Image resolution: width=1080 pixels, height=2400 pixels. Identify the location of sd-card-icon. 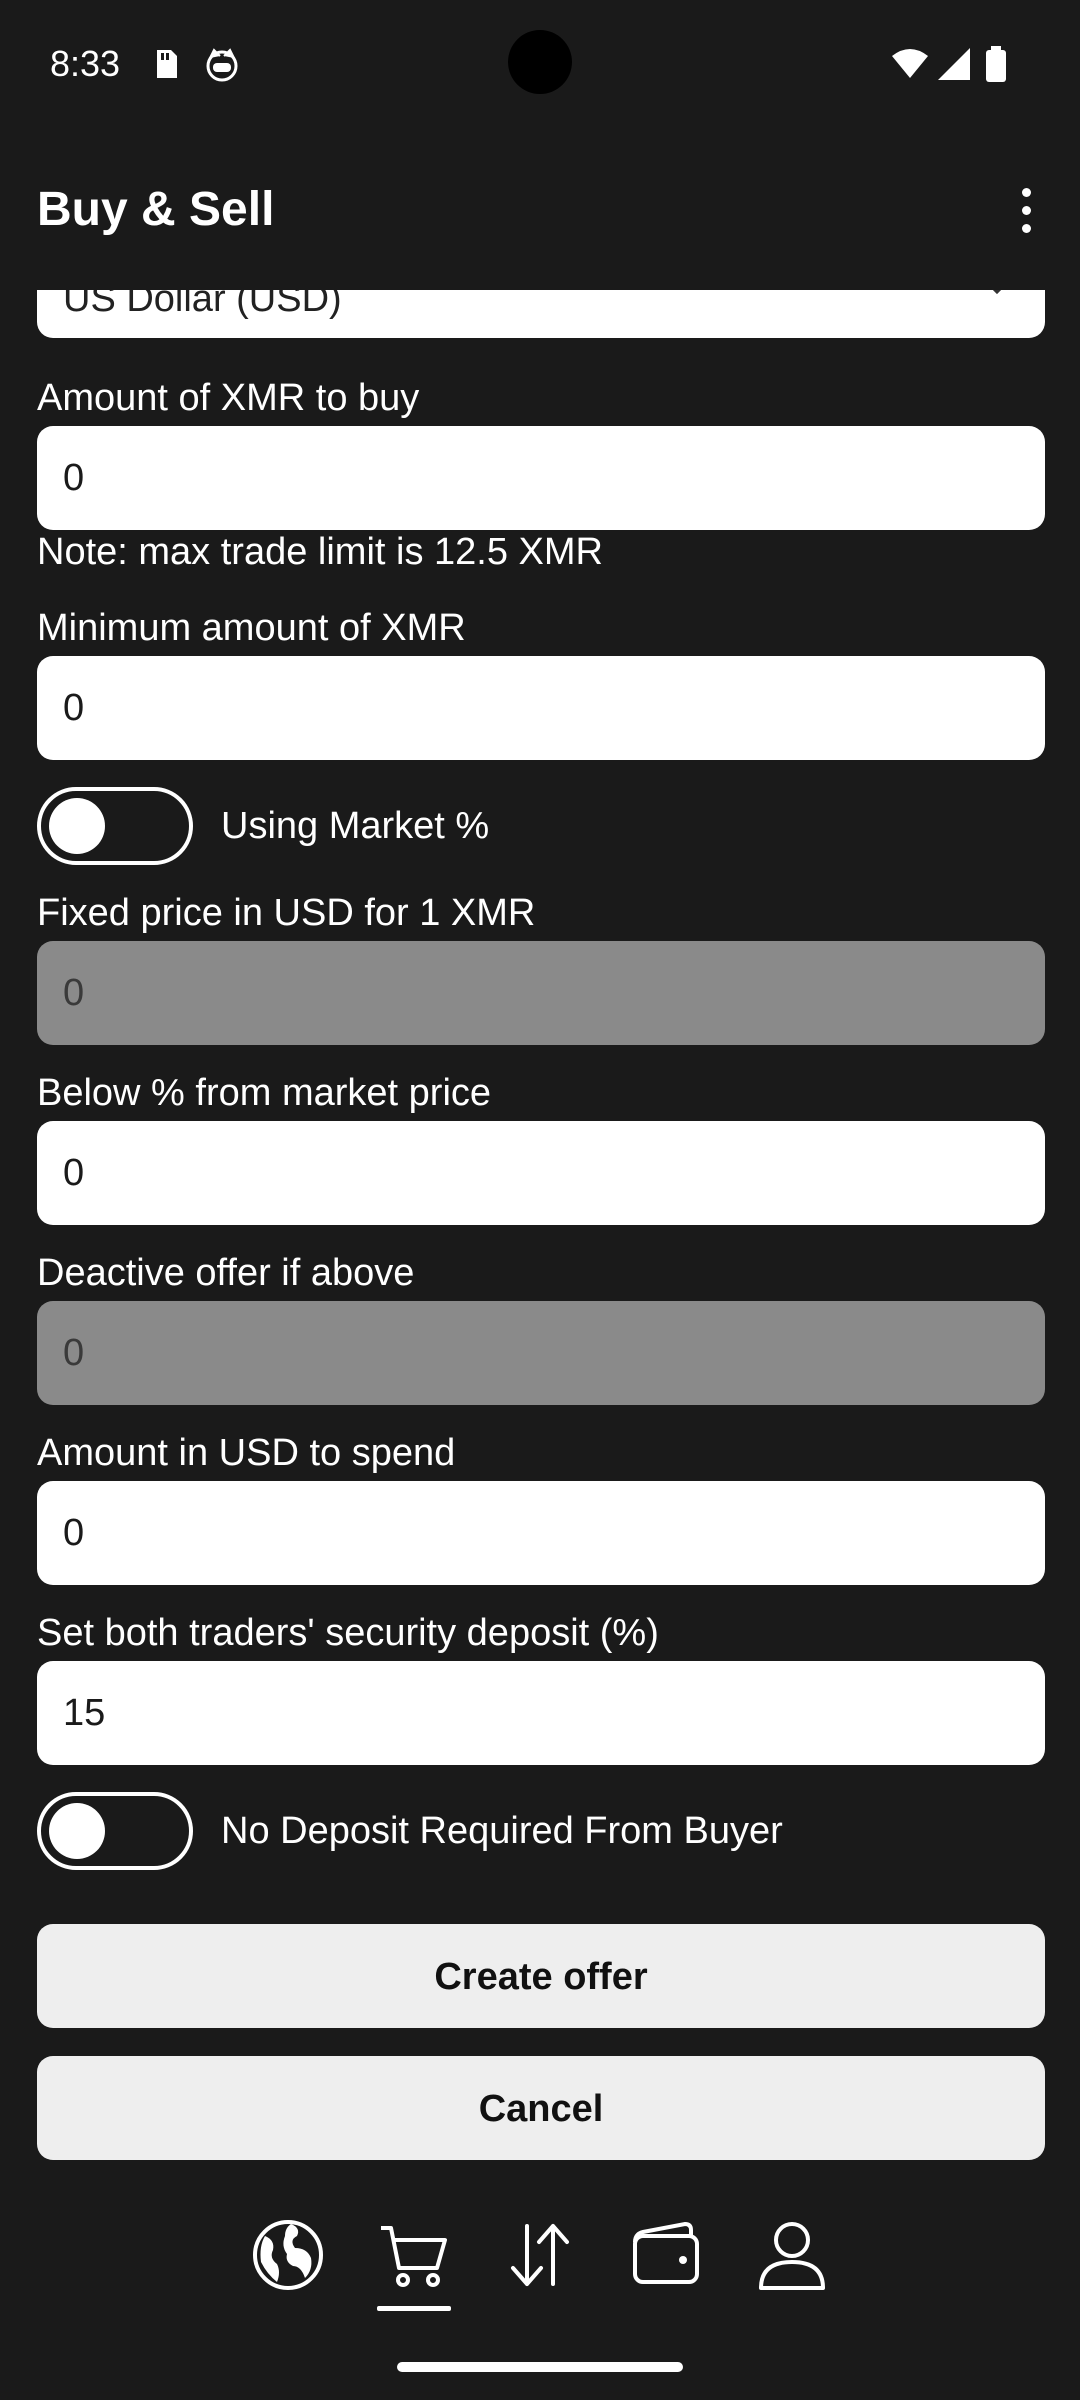
(167, 64).